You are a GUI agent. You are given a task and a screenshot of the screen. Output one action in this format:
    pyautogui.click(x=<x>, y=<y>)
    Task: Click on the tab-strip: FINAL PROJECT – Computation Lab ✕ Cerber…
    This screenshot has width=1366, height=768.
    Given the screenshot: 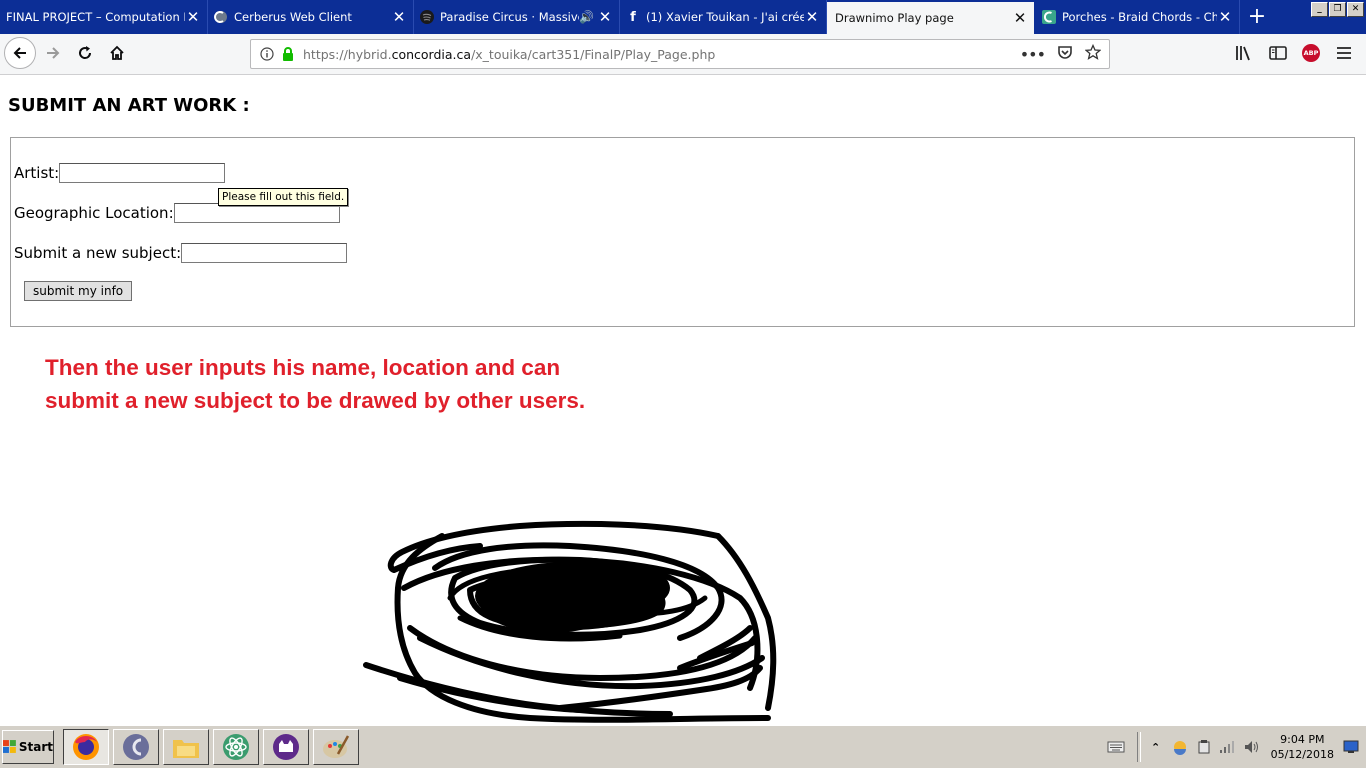 What is the action you would take?
    pyautogui.click(x=683, y=17)
    